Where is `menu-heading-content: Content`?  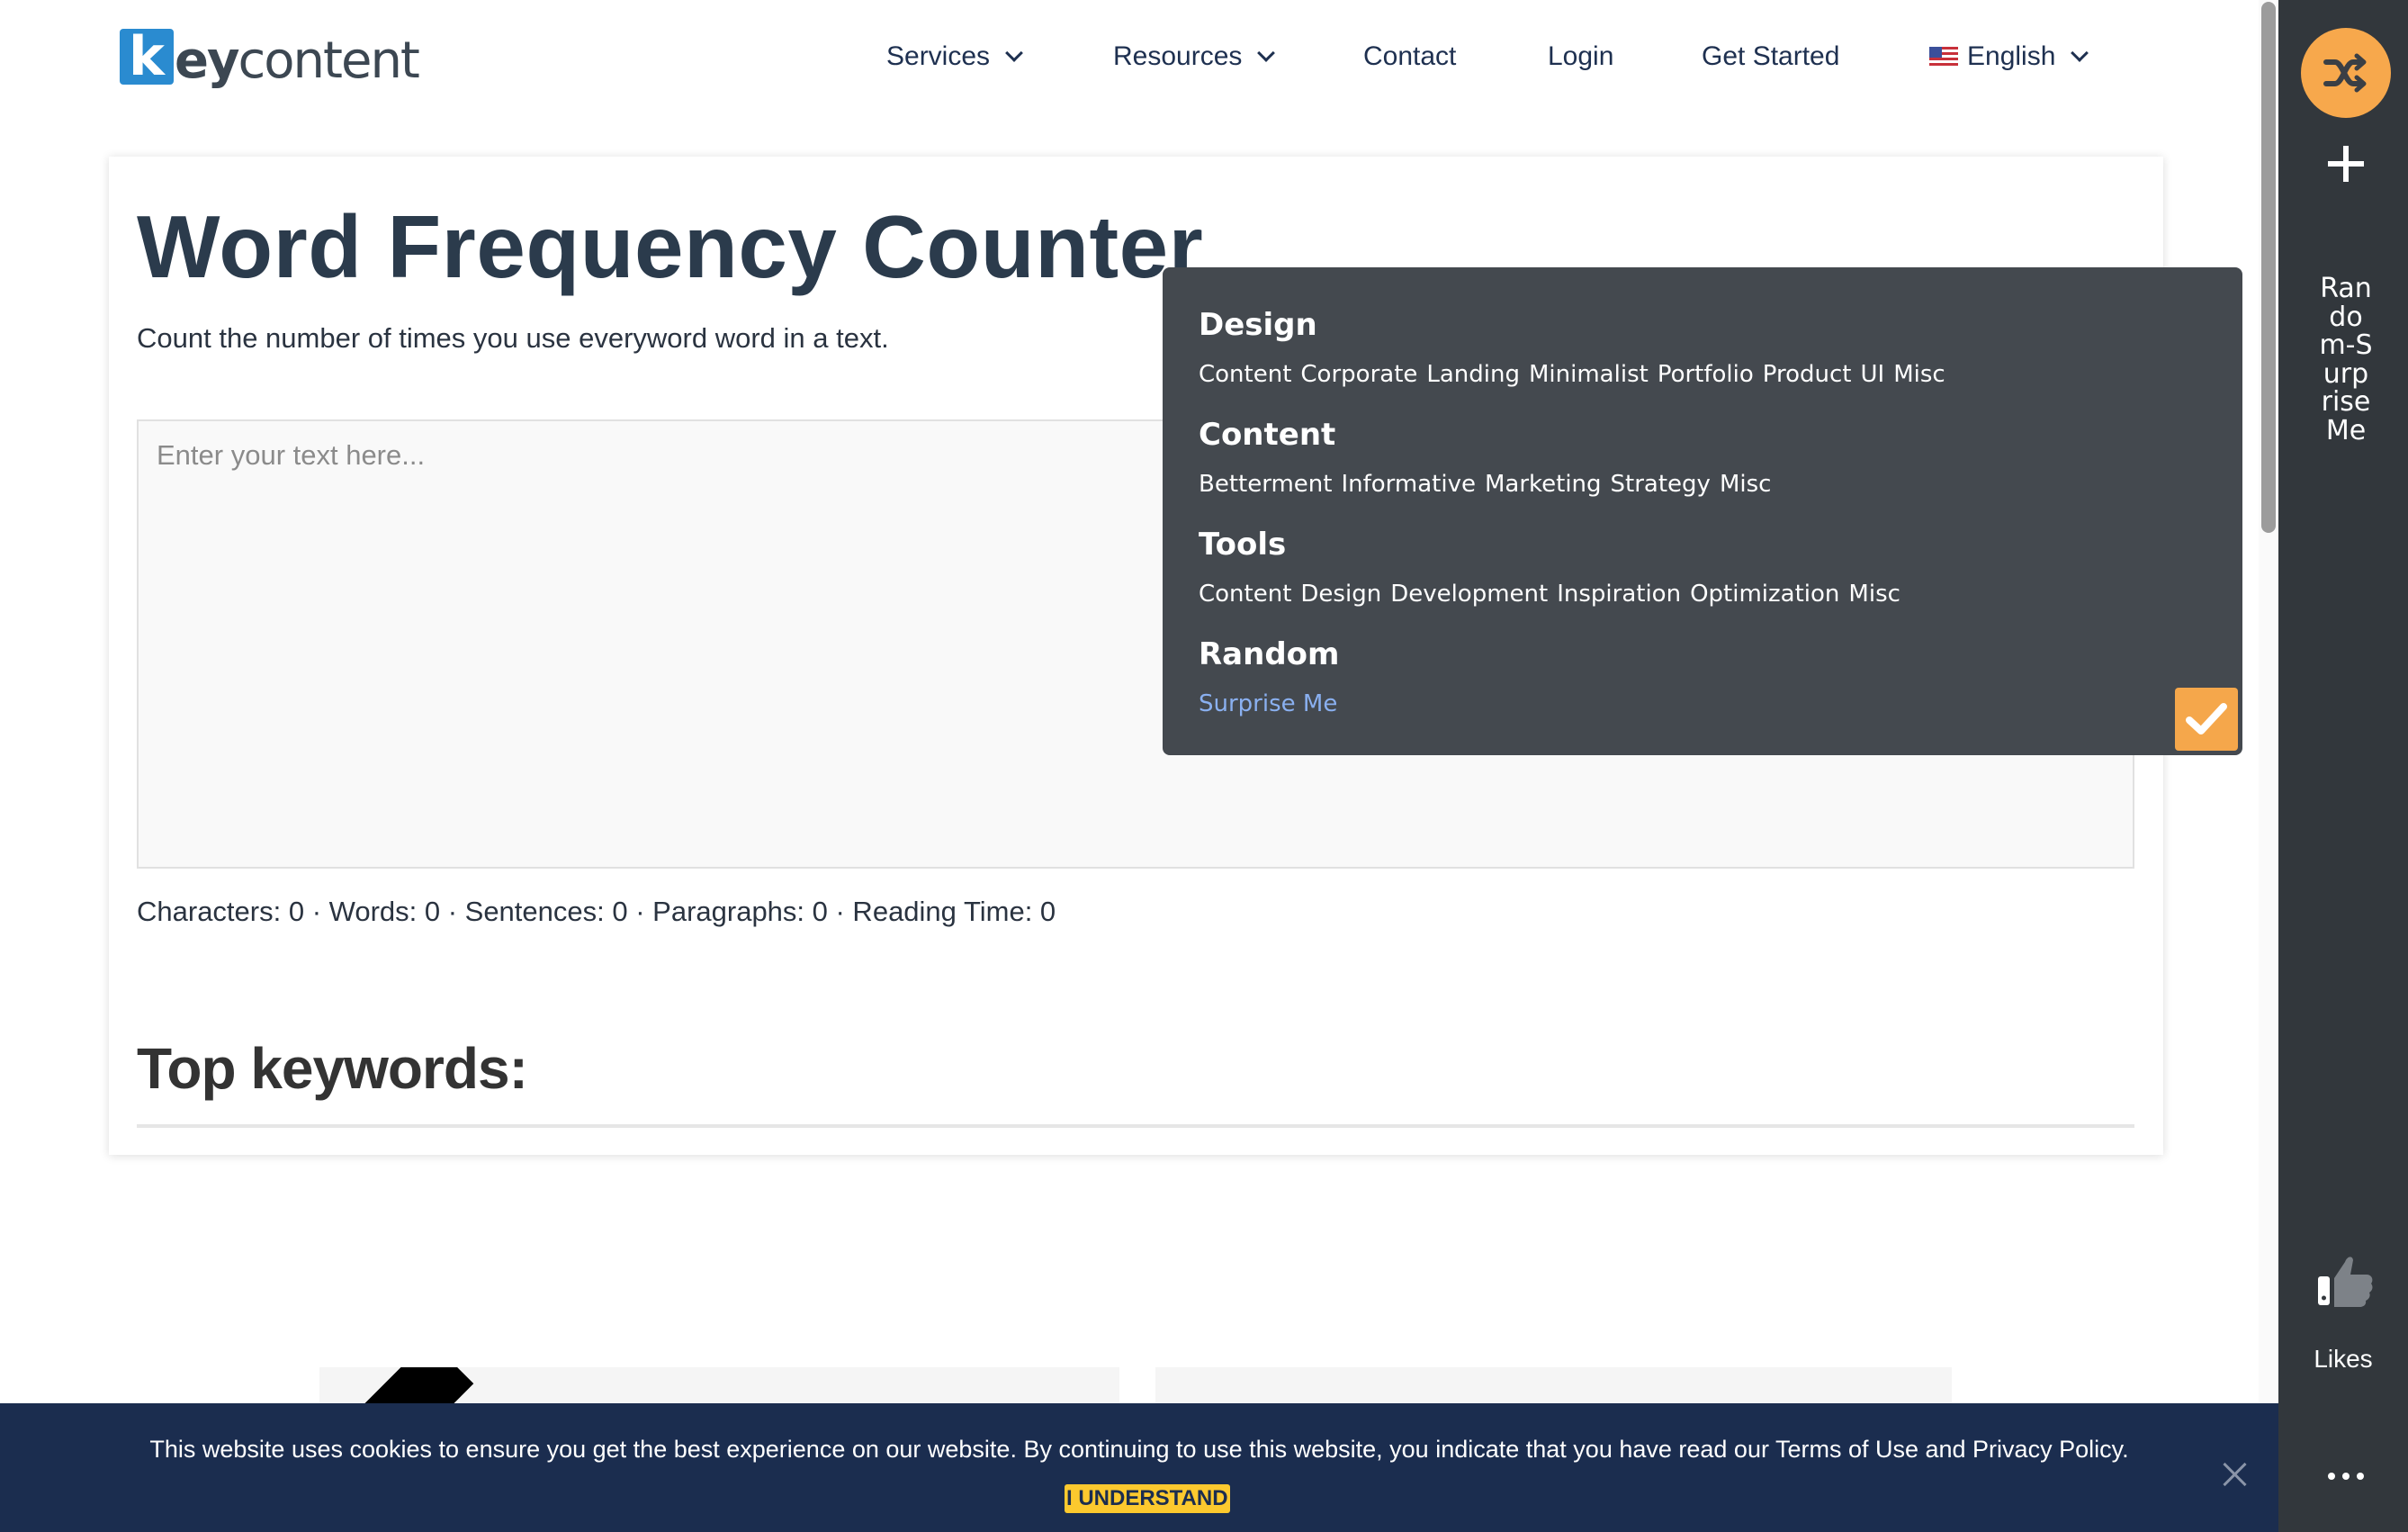 menu-heading-content: Content is located at coordinates (1267, 435).